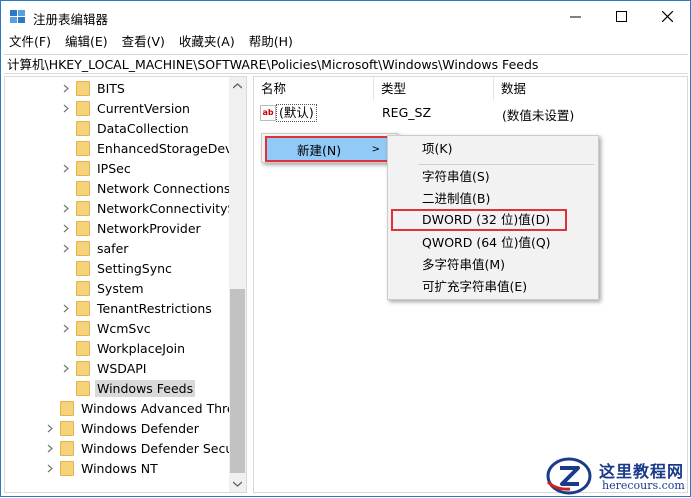 Image resolution: width=691 pixels, height=498 pixels. Describe the element at coordinates (434, 89) in the screenshot. I see `column-header-type: 类型` at that location.